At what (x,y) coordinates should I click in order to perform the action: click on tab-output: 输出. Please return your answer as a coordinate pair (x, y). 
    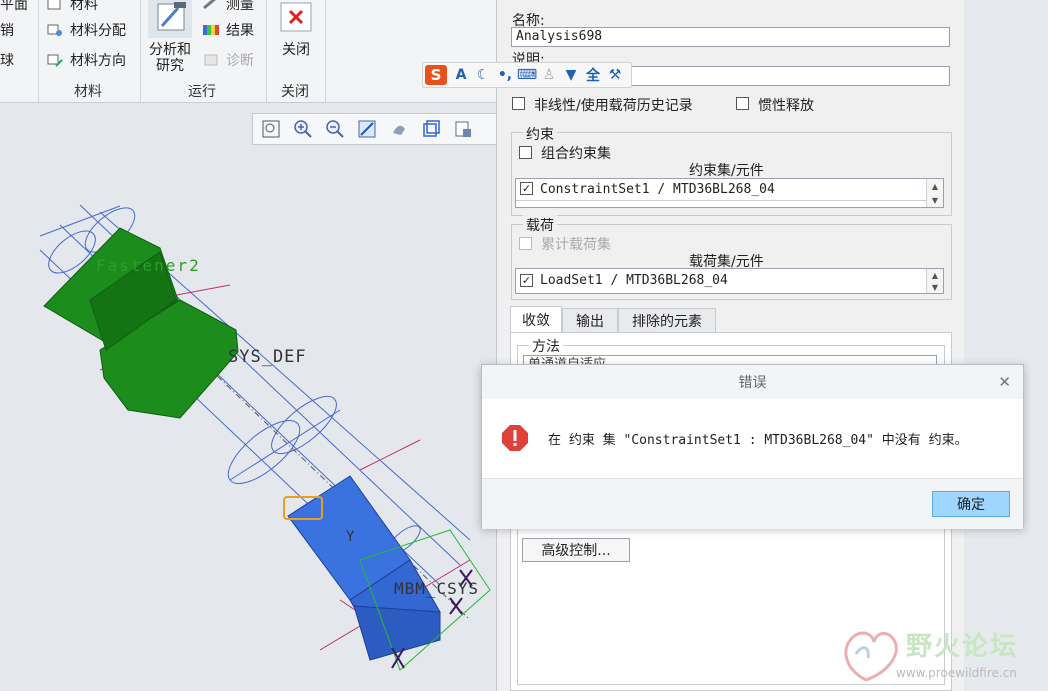
    Looking at the image, I should click on (590, 320).